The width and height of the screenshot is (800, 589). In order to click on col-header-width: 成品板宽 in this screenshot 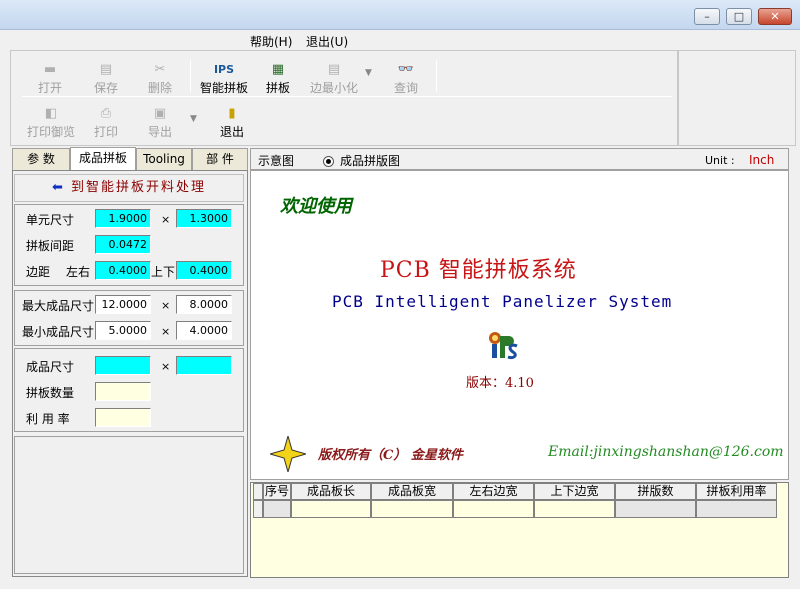, I will do `click(412, 491)`.